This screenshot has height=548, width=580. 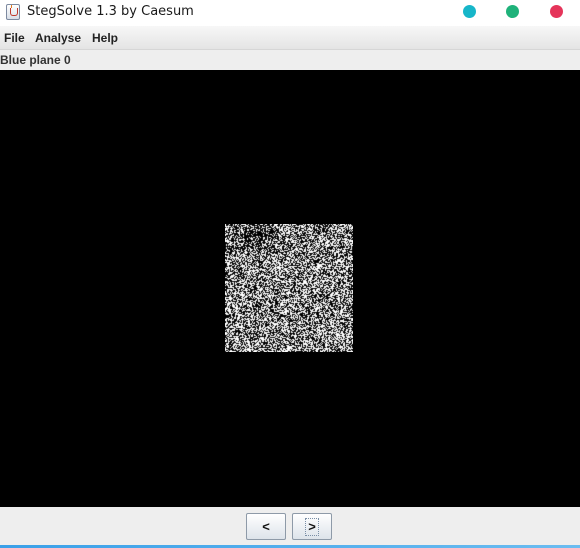 I want to click on maximize-button, so click(x=512, y=11).